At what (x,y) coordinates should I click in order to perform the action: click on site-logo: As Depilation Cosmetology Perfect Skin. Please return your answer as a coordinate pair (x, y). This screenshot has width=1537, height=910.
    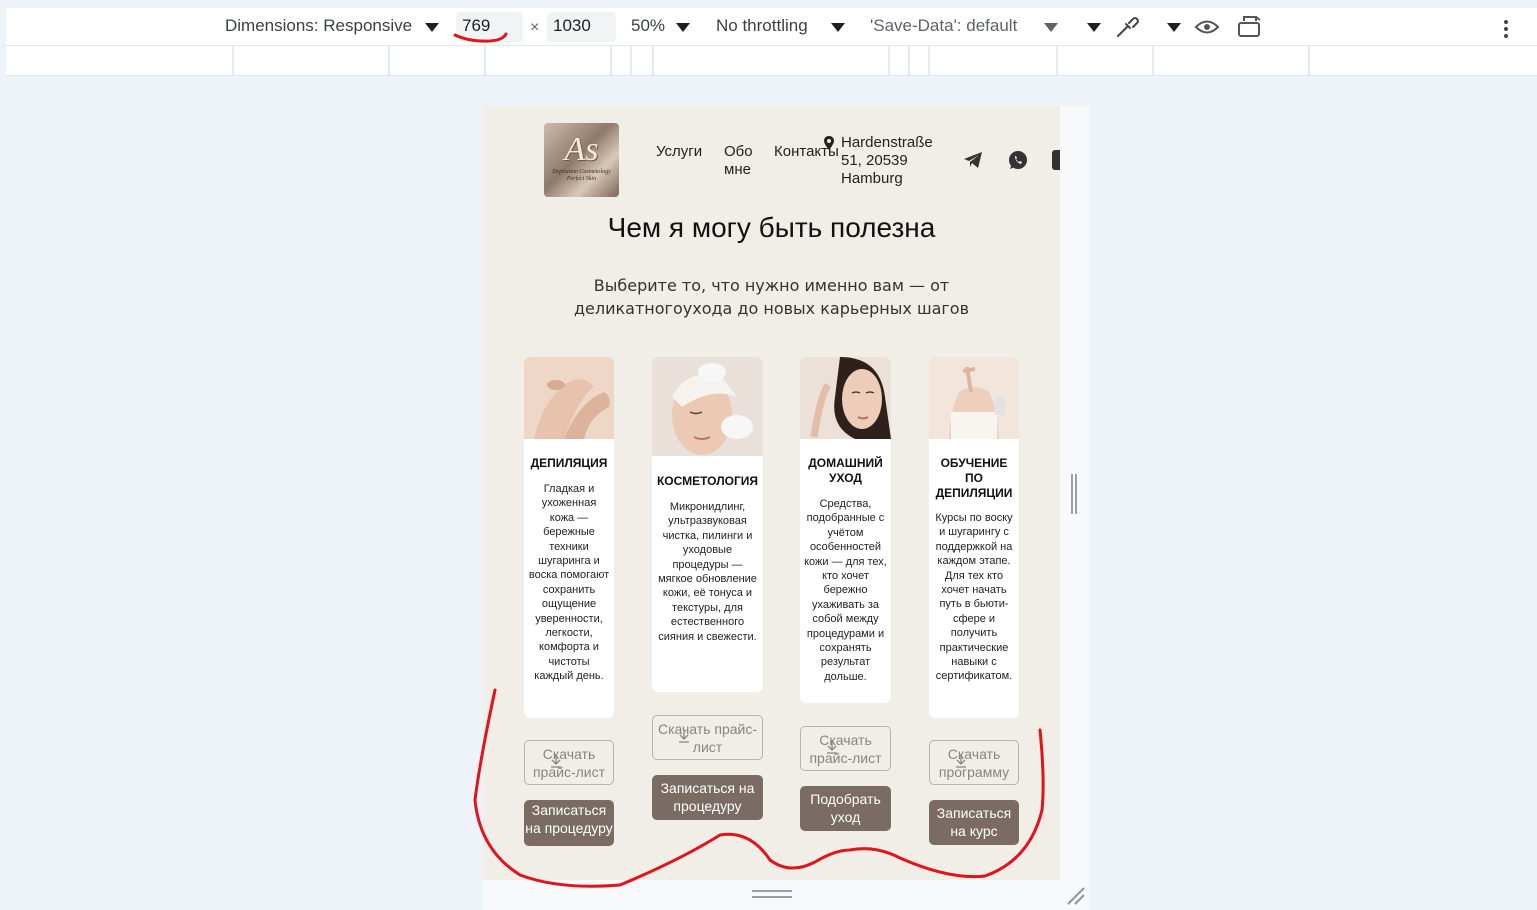
    Looking at the image, I should click on (581, 160).